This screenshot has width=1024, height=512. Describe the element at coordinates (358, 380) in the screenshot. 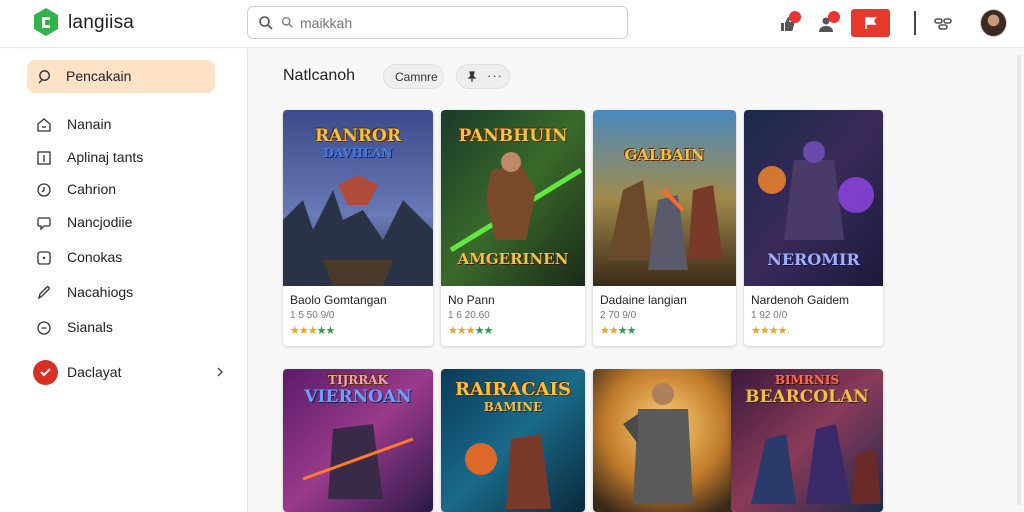

I see `cover-title: TIJRRAK` at that location.